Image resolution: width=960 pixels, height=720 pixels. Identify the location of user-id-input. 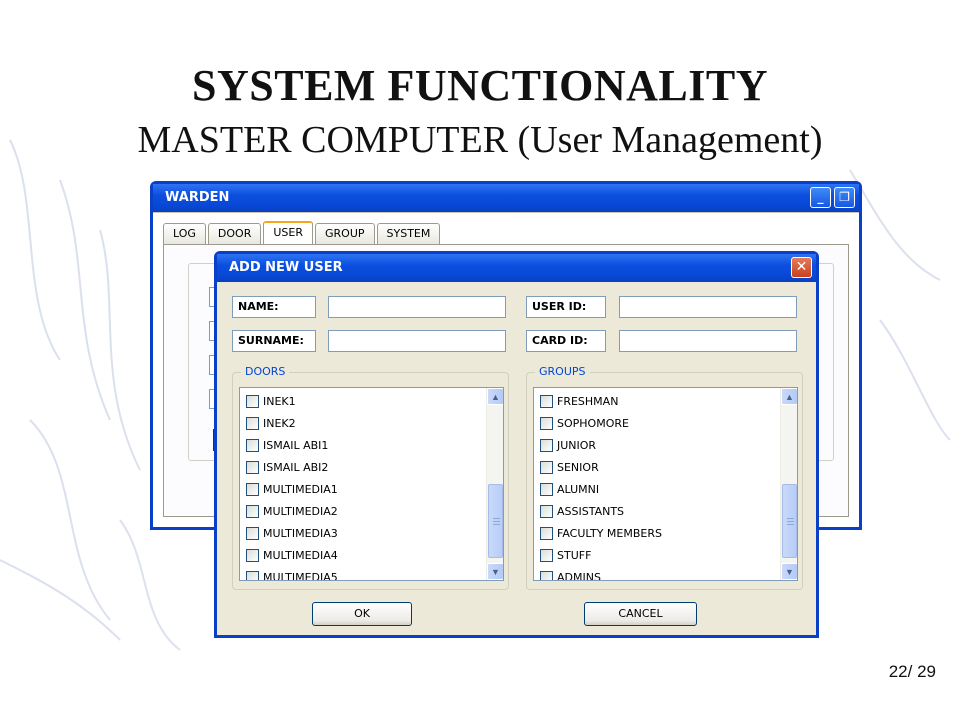
(708, 307).